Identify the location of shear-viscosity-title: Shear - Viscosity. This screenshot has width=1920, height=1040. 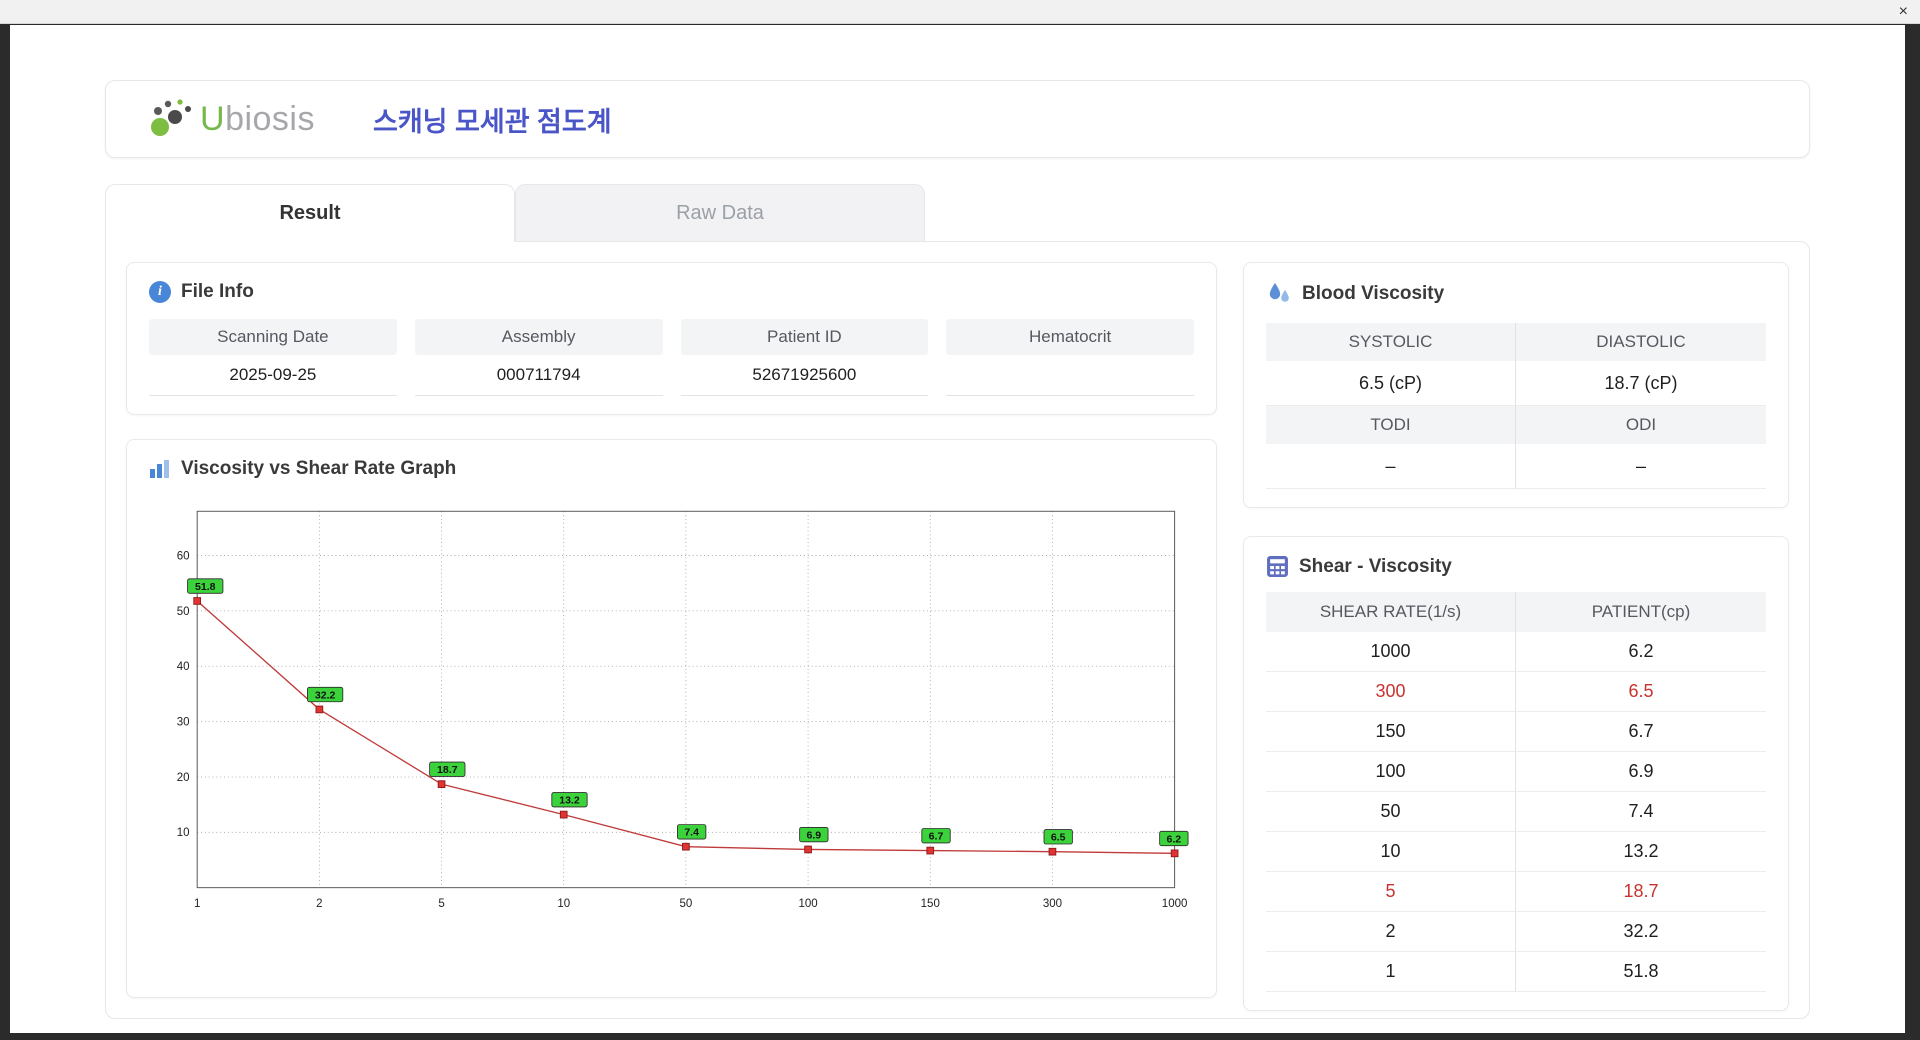
(1375, 566).